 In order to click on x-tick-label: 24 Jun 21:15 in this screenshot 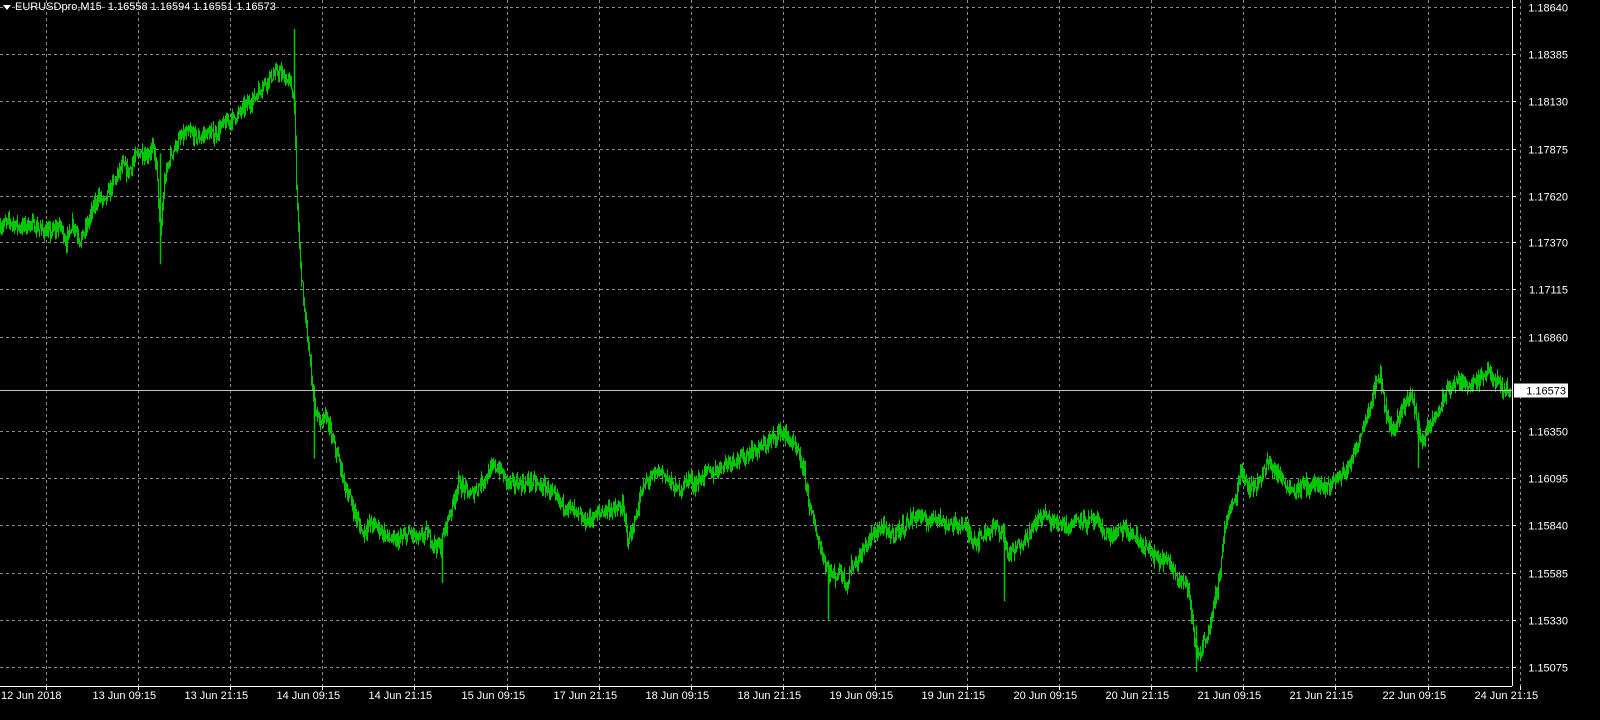, I will do `click(1507, 696)`.